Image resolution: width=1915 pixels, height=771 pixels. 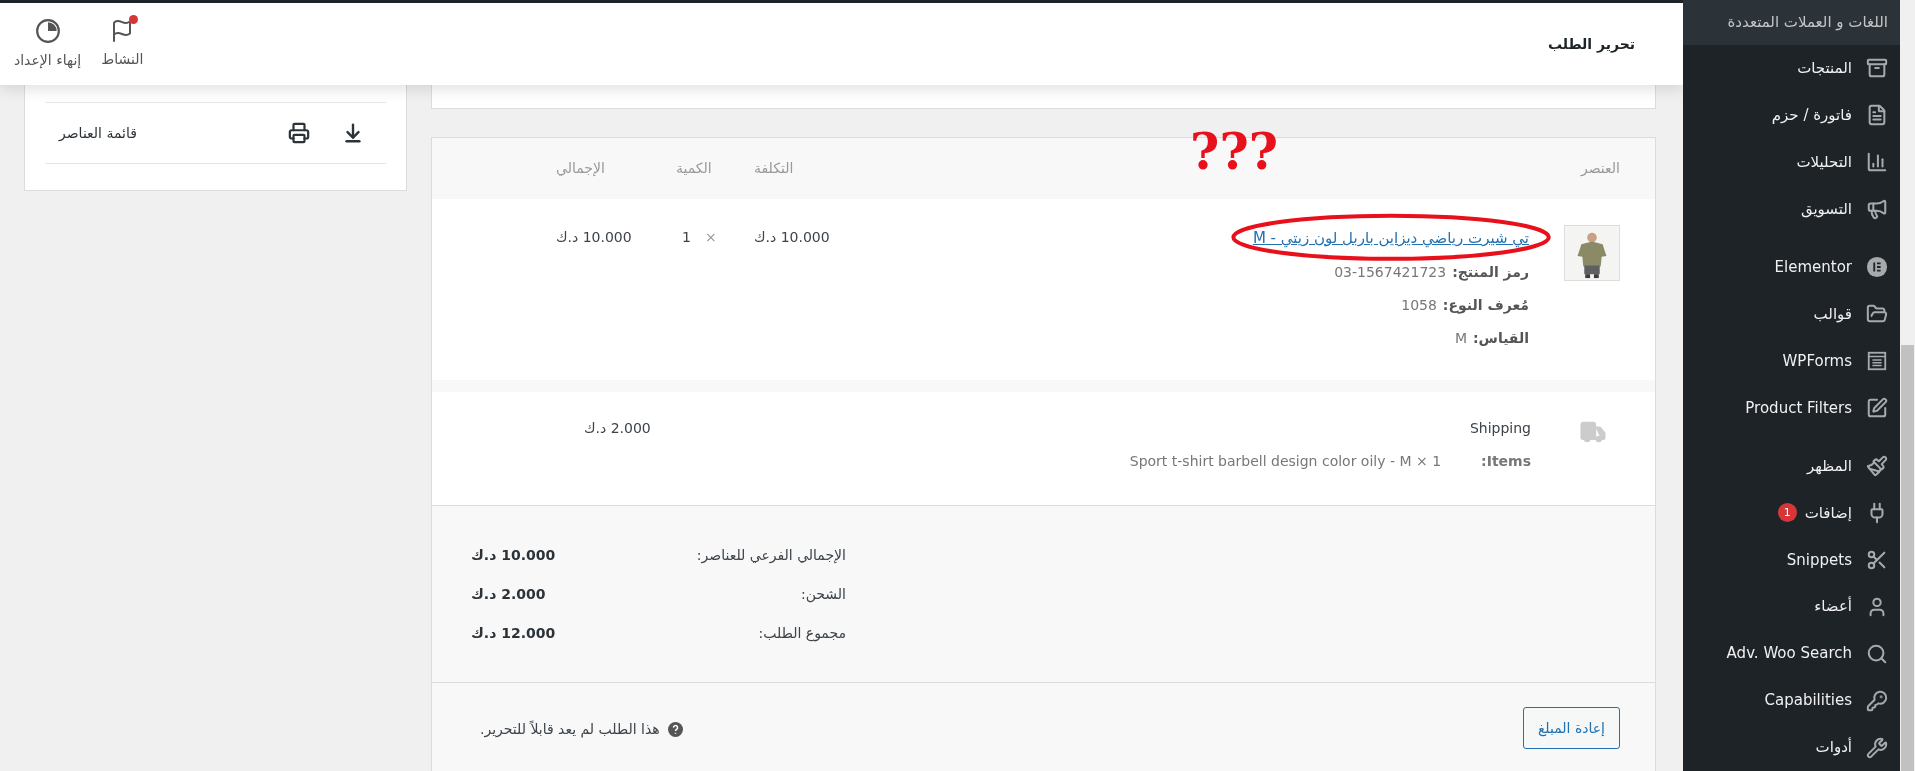 What do you see at coordinates (1791, 701) in the screenshot?
I see `sidebar-item: Capabilities` at bounding box center [1791, 701].